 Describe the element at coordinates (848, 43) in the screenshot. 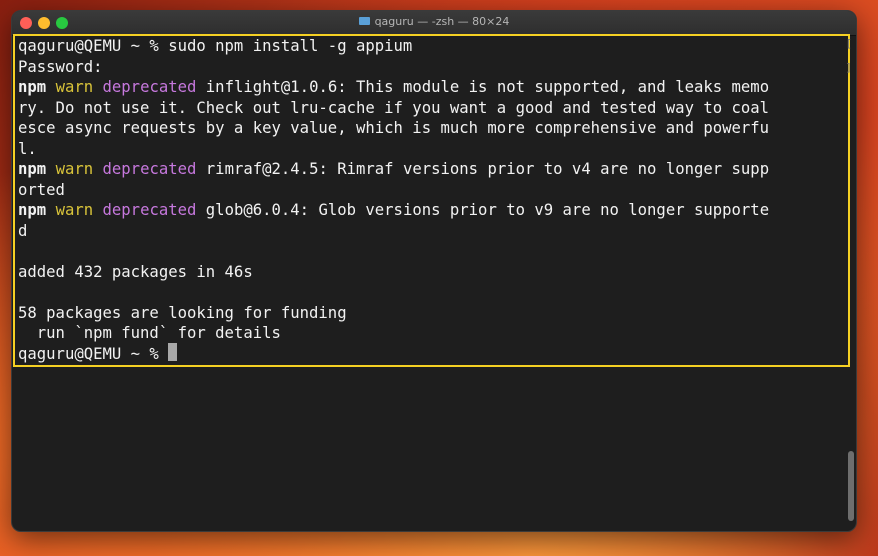

I see `edge-marker: [` at that location.